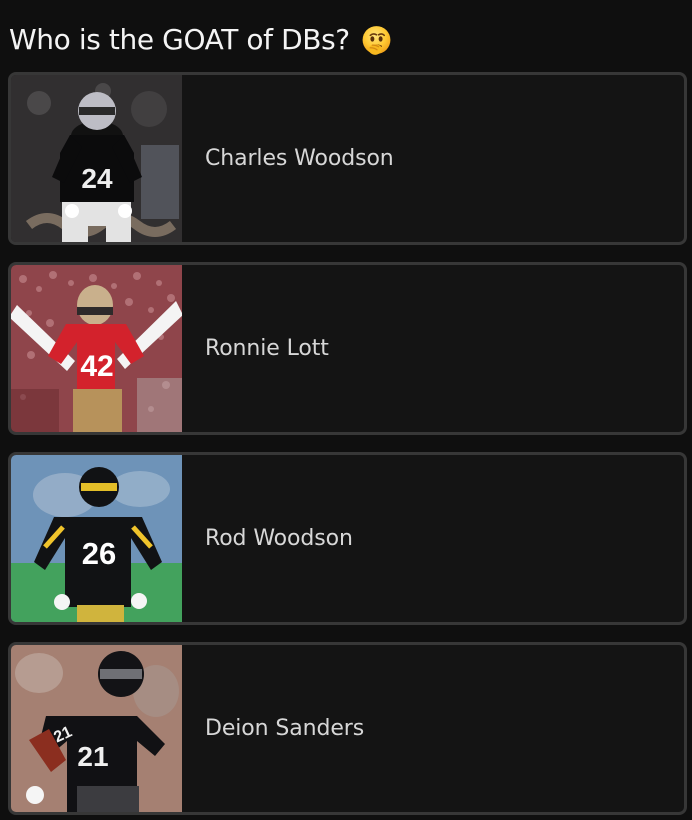 This screenshot has height=820, width=692. I want to click on svg-text: 24, so click(97, 178).